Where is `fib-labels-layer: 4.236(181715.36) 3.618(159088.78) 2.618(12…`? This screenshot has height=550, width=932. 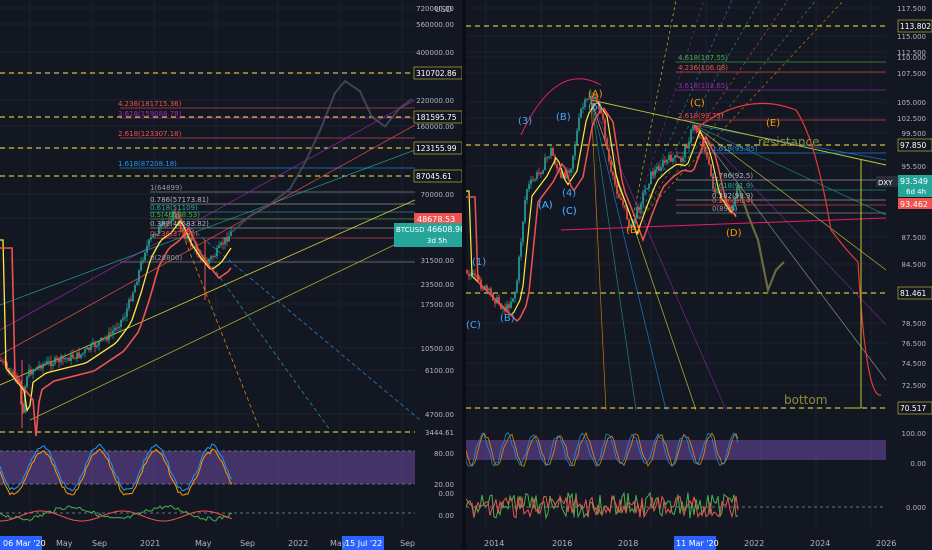
fib-labels-layer: 4.236(181715.36) 3.618(159088.78) 2.618(12… is located at coordinates (163, 181).